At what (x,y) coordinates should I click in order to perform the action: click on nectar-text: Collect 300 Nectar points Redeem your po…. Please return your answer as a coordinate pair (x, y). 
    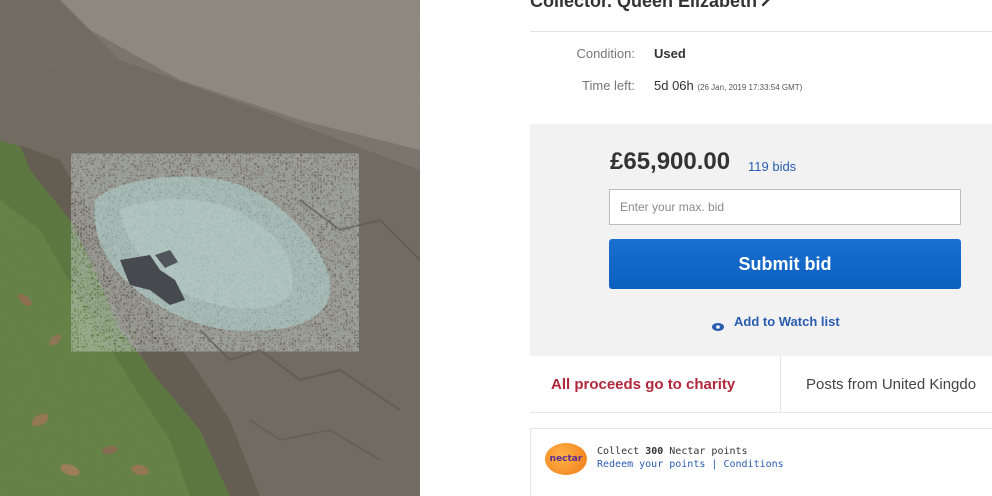
    Looking at the image, I should click on (690, 458).